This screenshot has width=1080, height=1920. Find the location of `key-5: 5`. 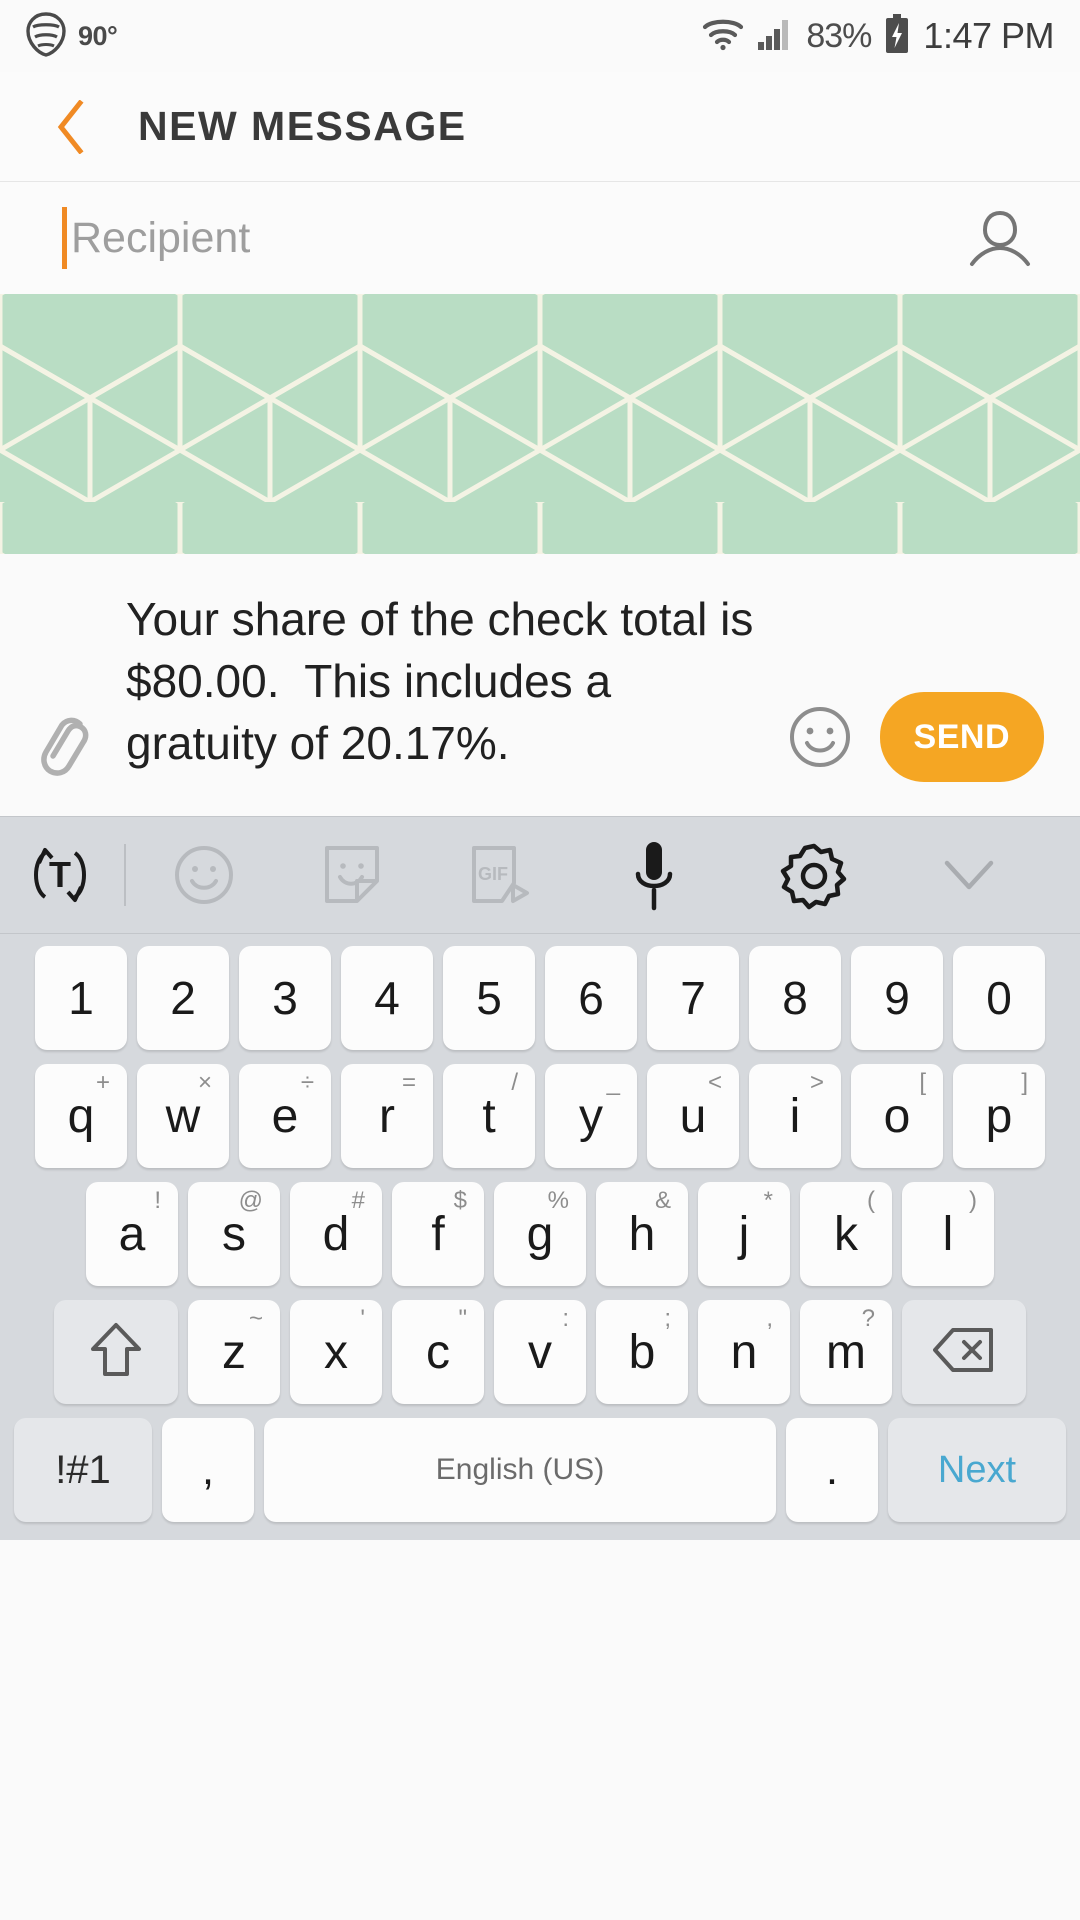

key-5: 5 is located at coordinates (489, 998).